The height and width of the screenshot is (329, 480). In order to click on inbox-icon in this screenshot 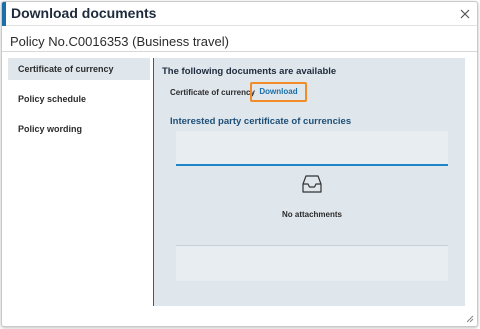, I will do `click(312, 184)`.